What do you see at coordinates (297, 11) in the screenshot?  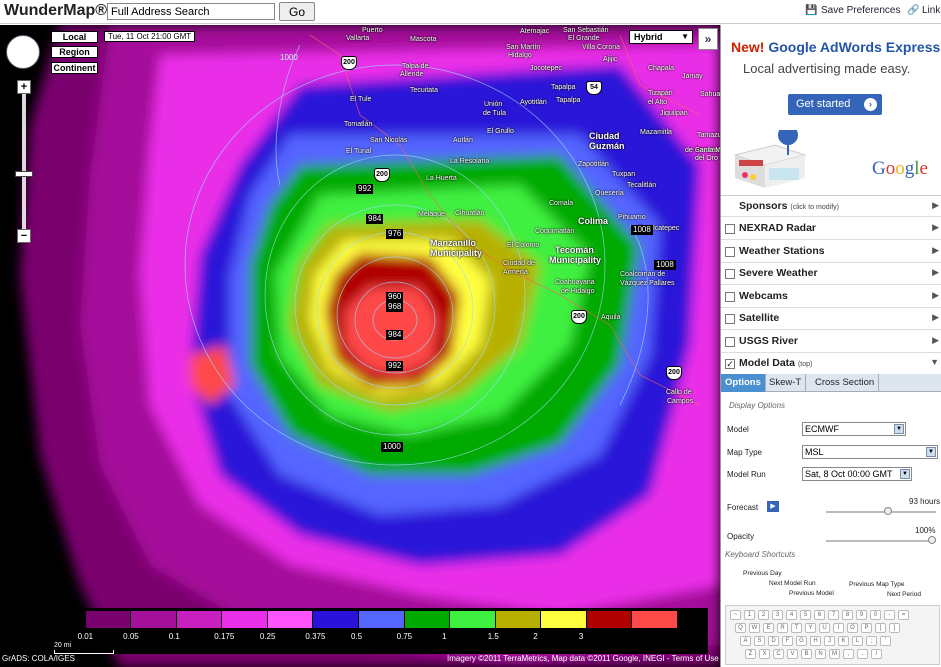 I see `go-button: Go` at bounding box center [297, 11].